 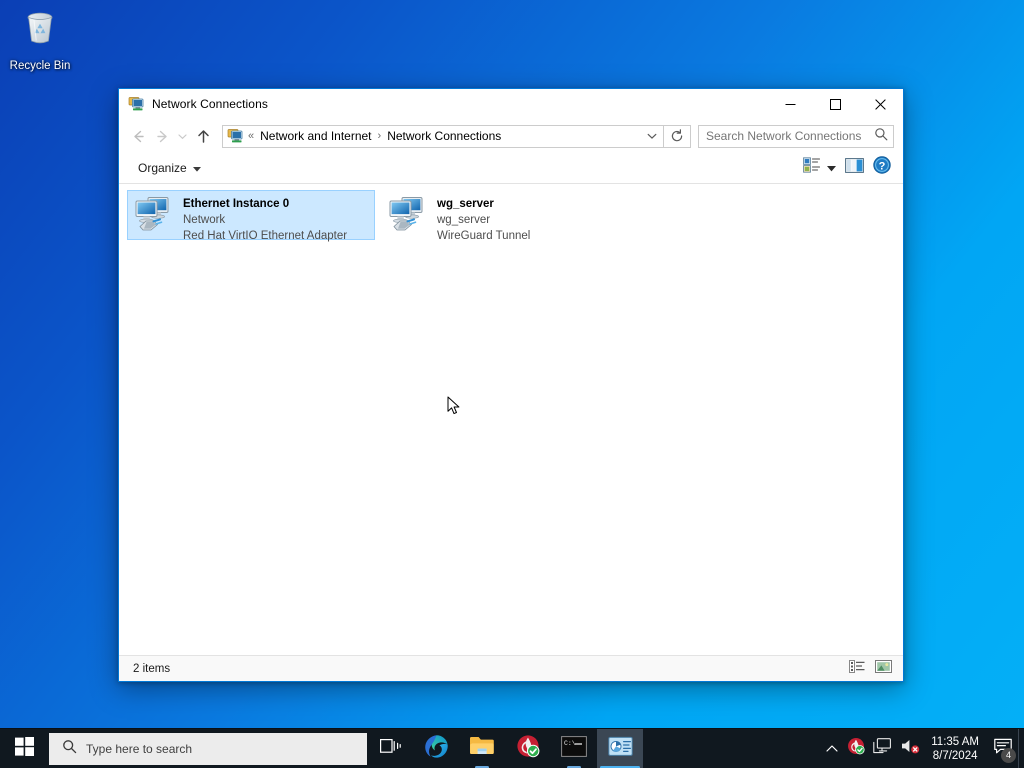 What do you see at coordinates (511, 168) in the screenshot?
I see `command-bar: Organize ?` at bounding box center [511, 168].